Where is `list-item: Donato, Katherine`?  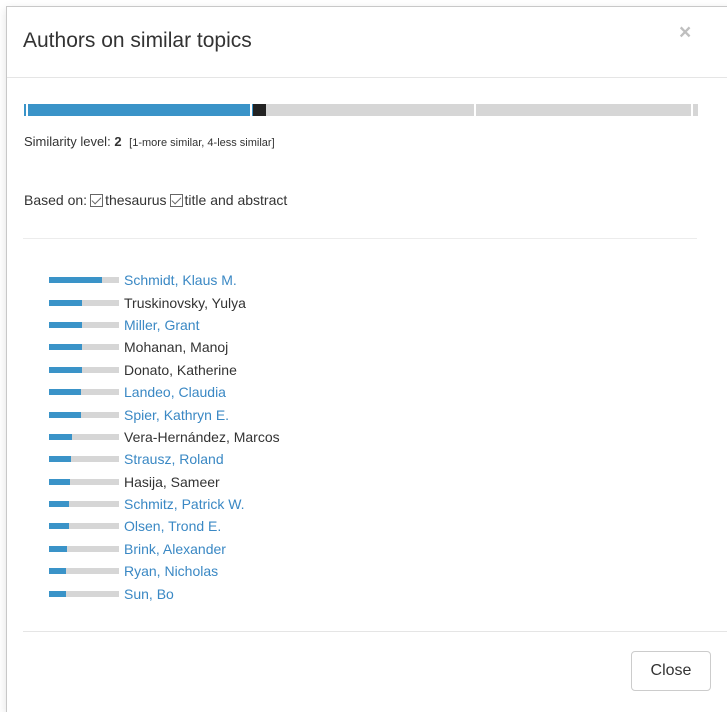 list-item: Donato, Katherine is located at coordinates (164, 370).